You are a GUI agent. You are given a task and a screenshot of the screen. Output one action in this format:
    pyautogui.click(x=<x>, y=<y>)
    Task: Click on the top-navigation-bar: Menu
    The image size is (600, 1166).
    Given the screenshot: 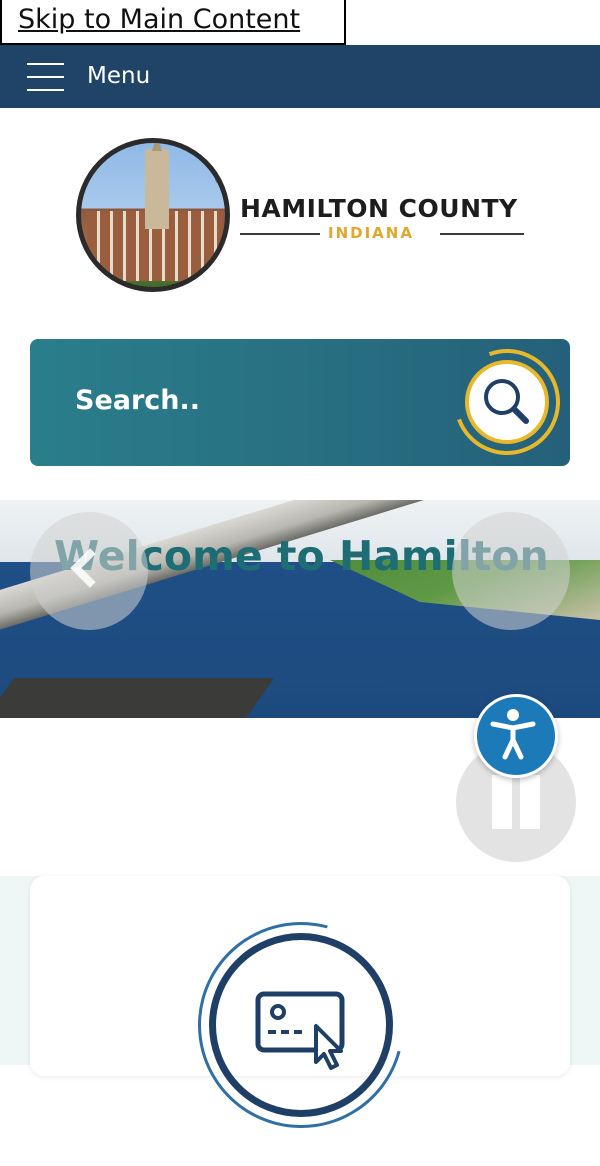 What is the action you would take?
    pyautogui.click(x=300, y=76)
    